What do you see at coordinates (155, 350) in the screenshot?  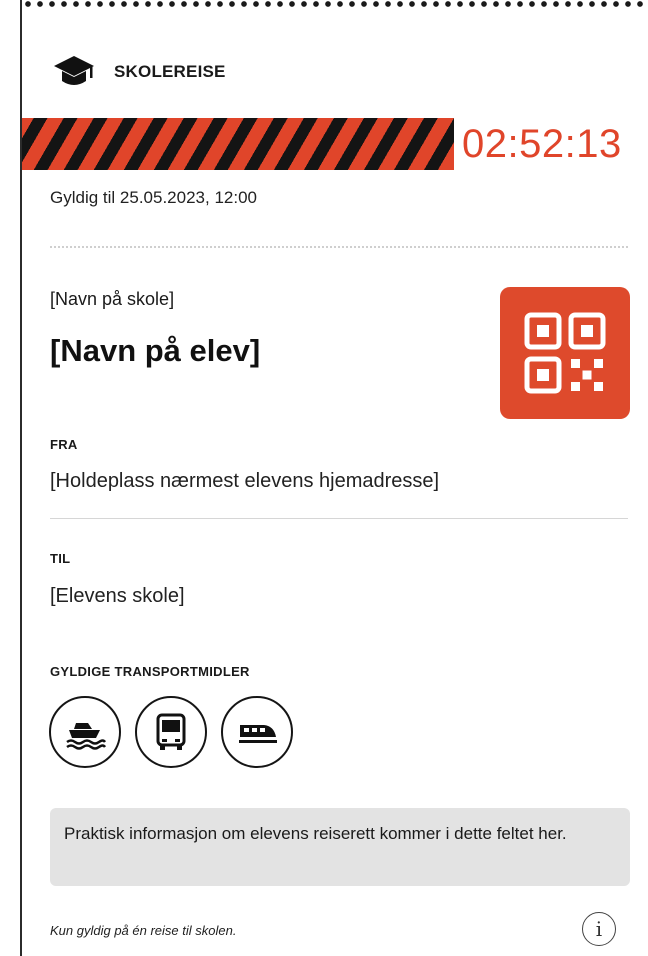 I see `student-name: [Navn på elev]` at bounding box center [155, 350].